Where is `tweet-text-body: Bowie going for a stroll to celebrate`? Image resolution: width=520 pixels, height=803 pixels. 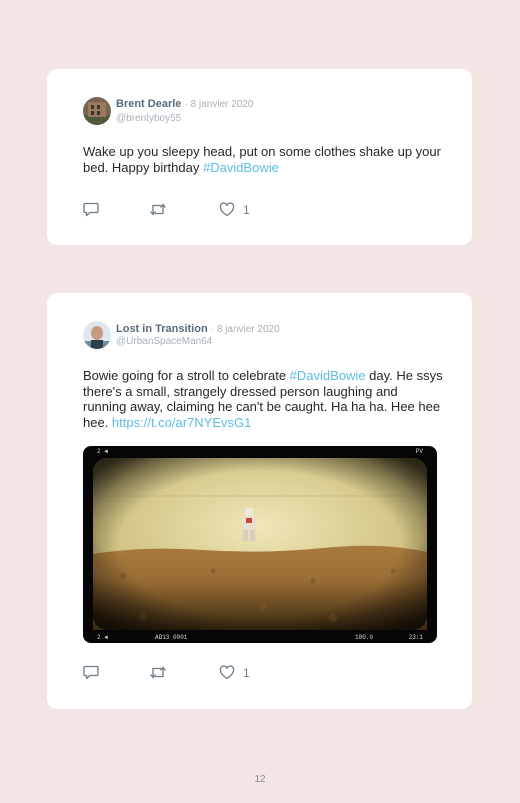
tweet-text-body: Bowie going for a stroll to celebrate is located at coordinates (186, 375).